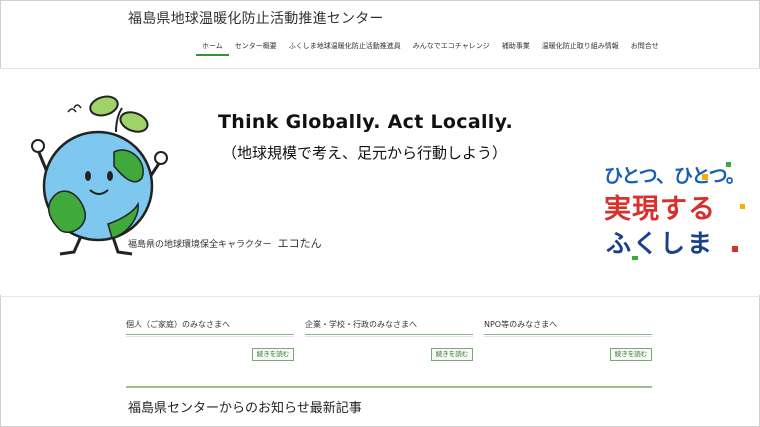 This screenshot has height=427, width=760. Describe the element at coordinates (645, 48) in the screenshot. I see `nav-item-contact: お問合せ` at that location.